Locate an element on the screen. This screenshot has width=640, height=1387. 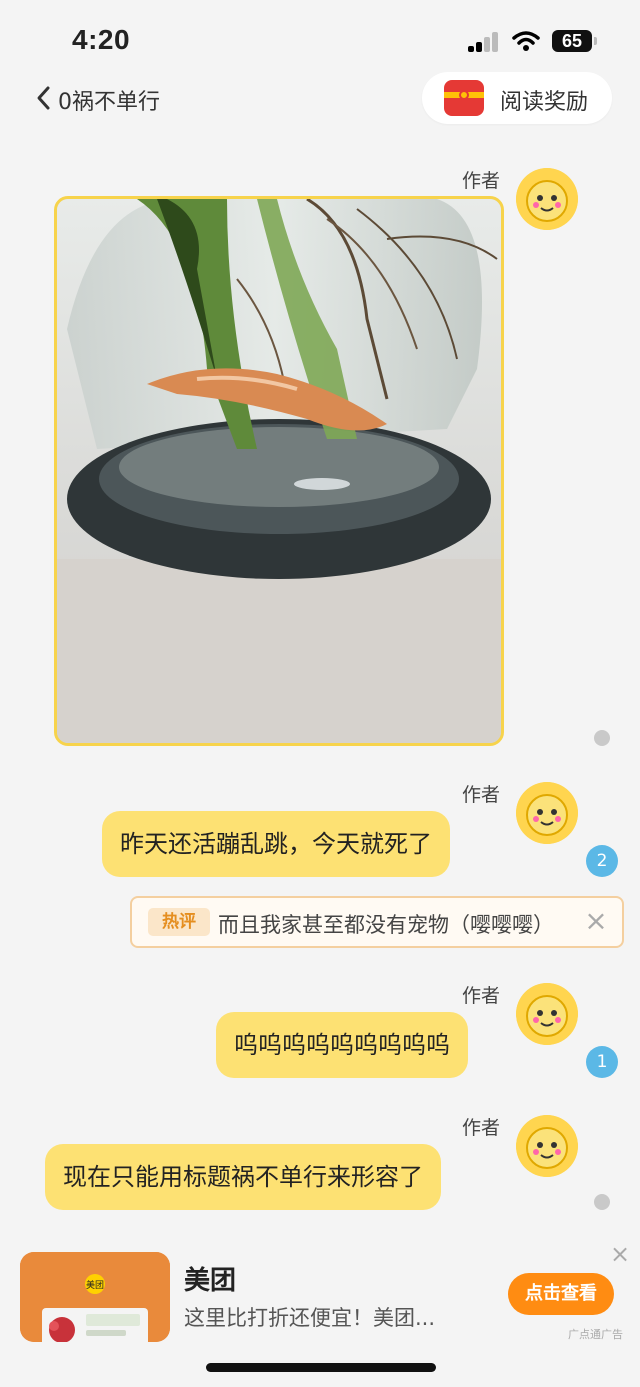
reading-reward-button: 阅读奖励 is located at coordinates (517, 98).